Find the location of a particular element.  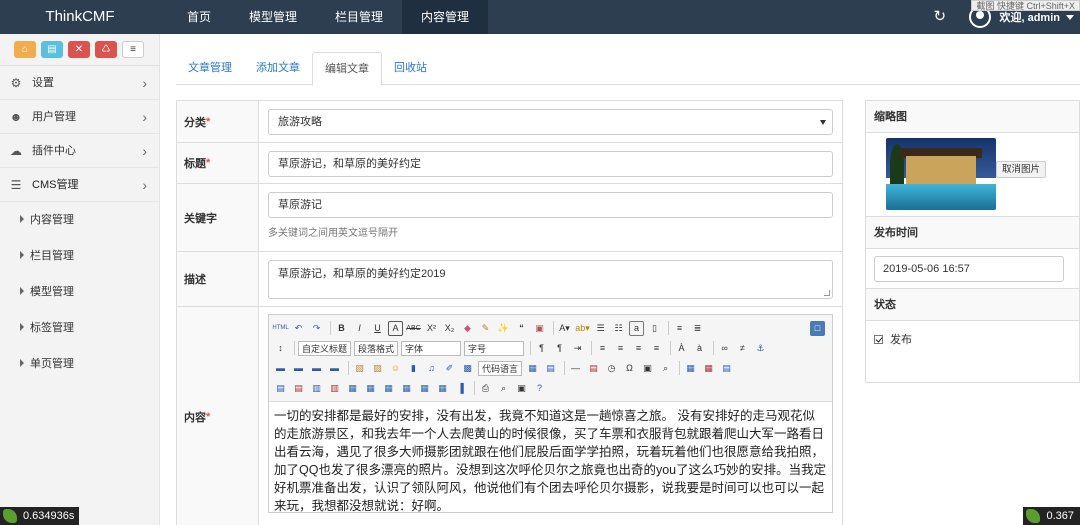

paragraph-format-select: 段落格式 is located at coordinates (376, 348).